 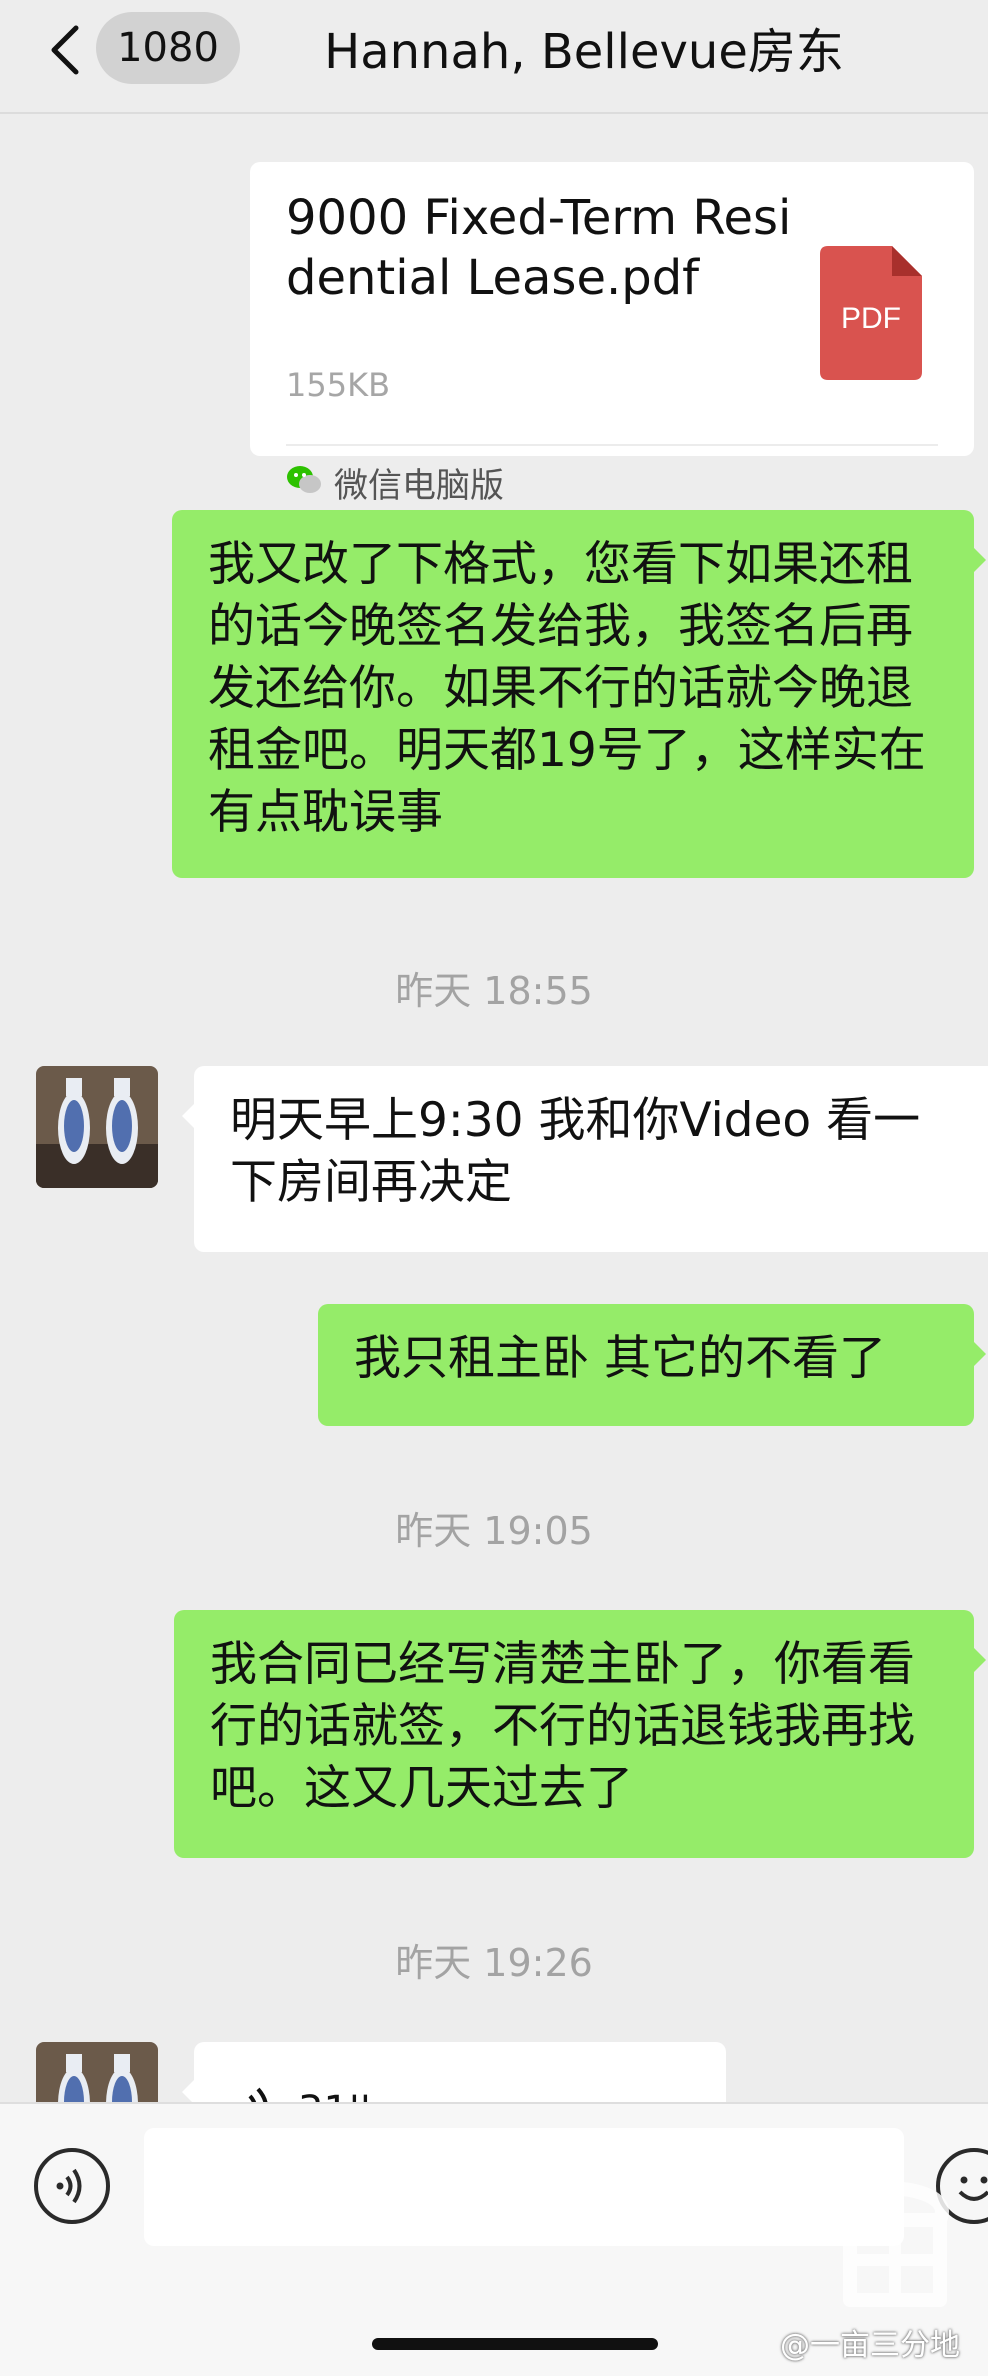 What do you see at coordinates (494, 1963) in the screenshot?
I see `timestamp: 昨天 19:26` at bounding box center [494, 1963].